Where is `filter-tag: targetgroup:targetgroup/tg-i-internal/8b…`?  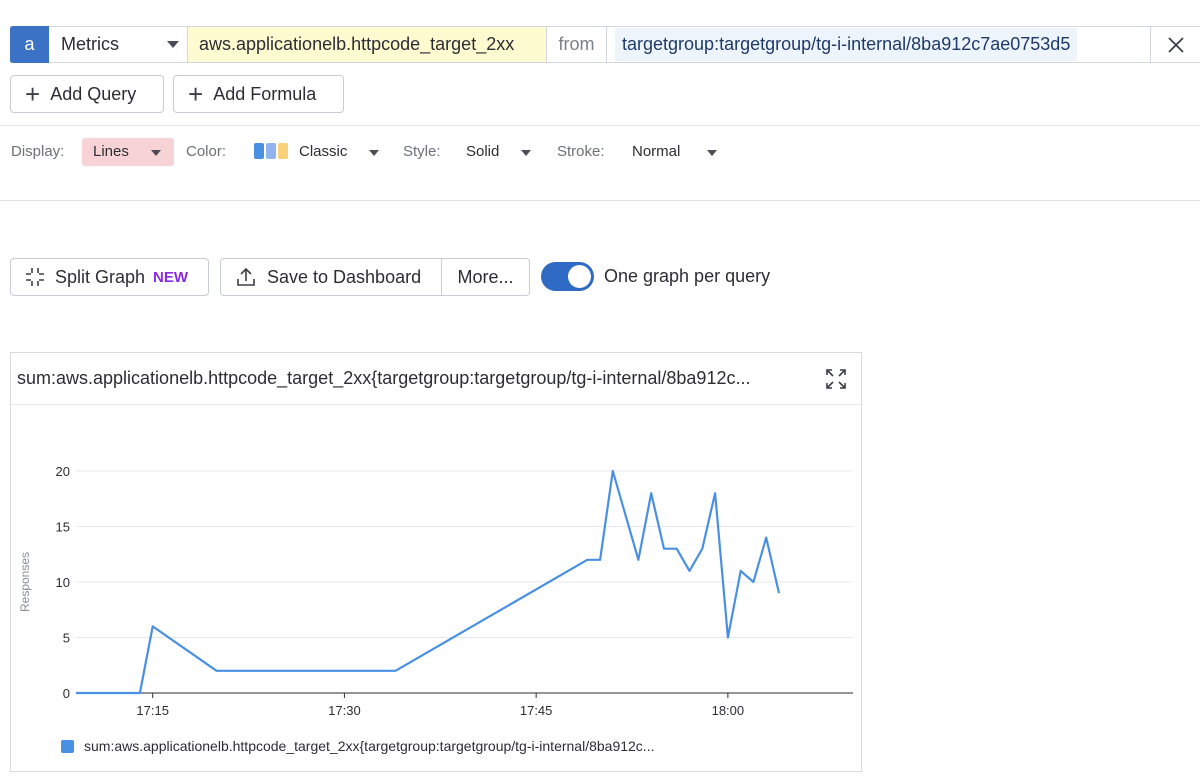 filter-tag: targetgroup:targetgroup/tg-i-internal/8b… is located at coordinates (846, 44).